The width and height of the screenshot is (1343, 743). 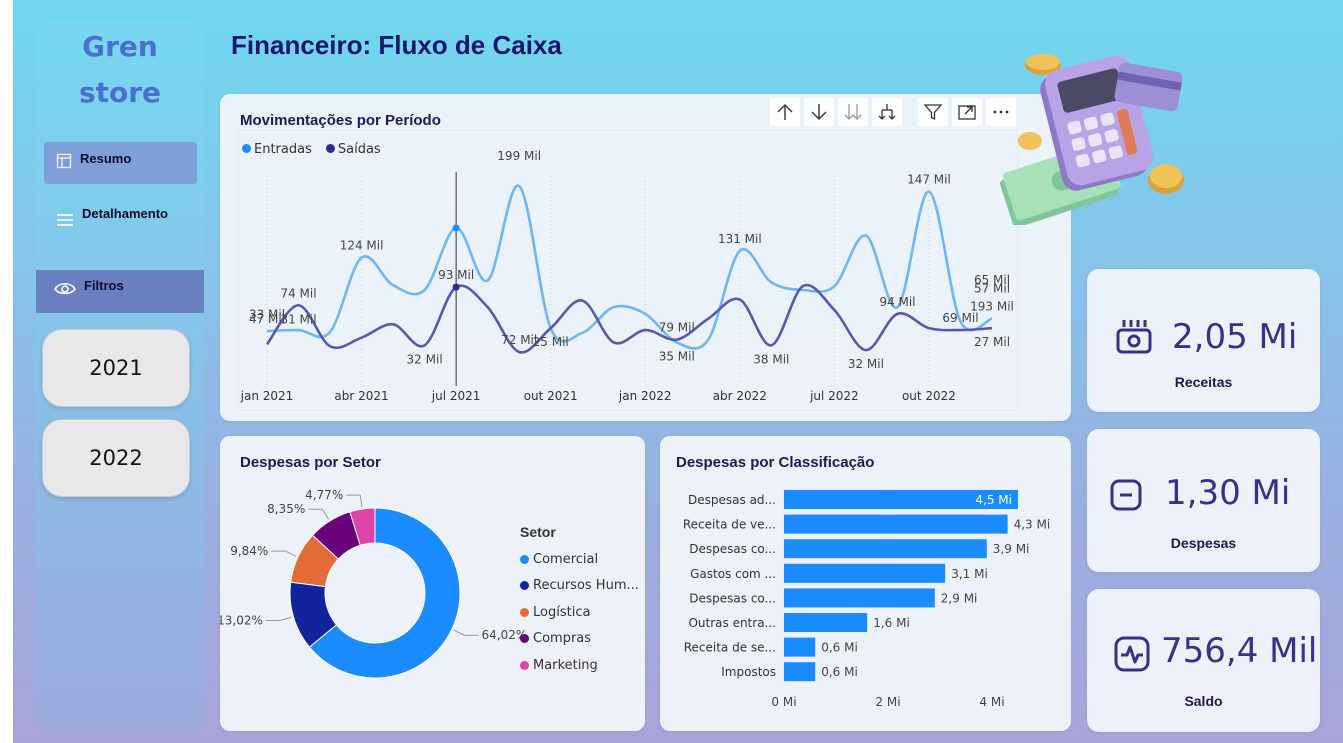 I want to click on setor-legend-label: Logística, so click(x=562, y=612).